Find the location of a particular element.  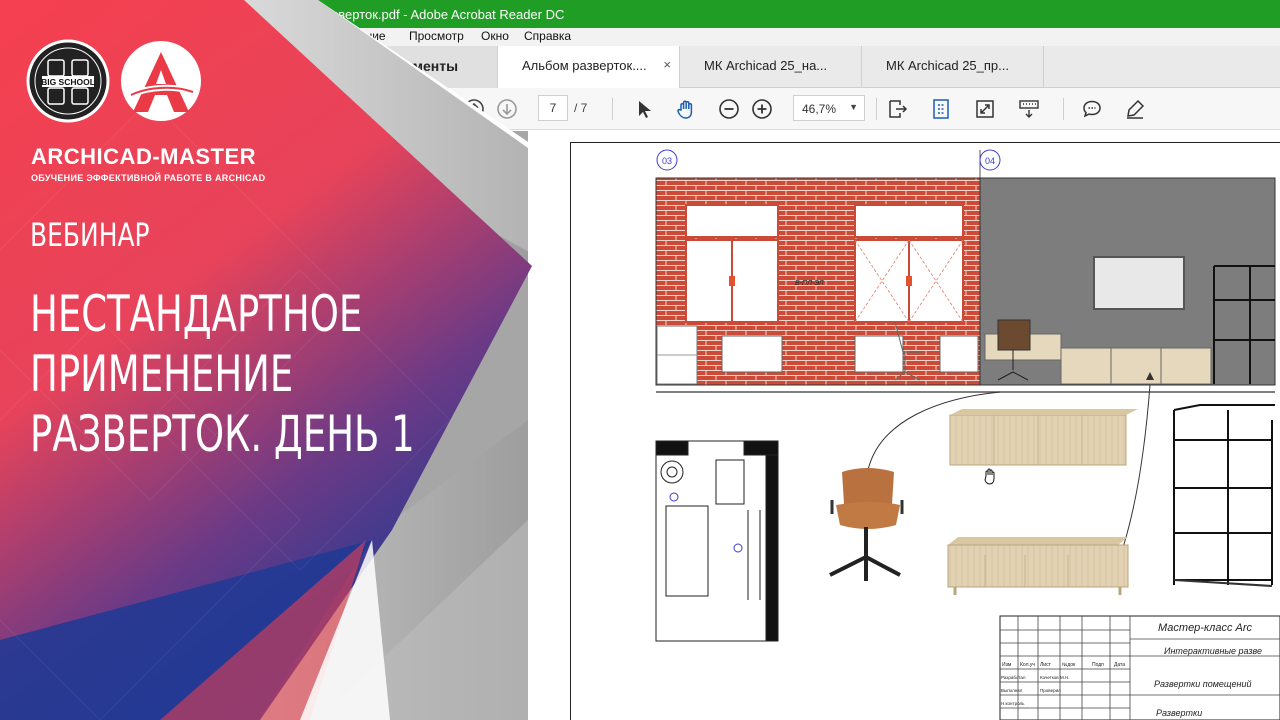

view-tag-right: 04 is located at coordinates (990, 160).